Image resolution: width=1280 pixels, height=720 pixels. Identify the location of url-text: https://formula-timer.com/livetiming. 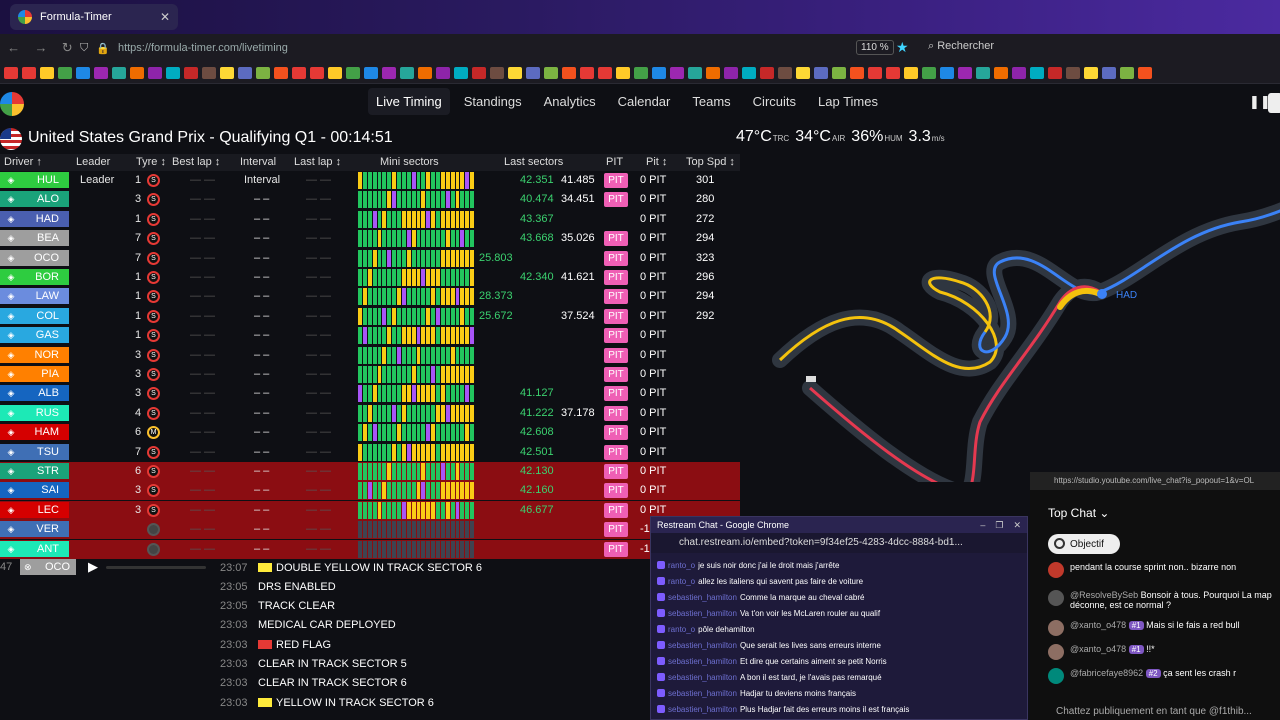
(203, 48).